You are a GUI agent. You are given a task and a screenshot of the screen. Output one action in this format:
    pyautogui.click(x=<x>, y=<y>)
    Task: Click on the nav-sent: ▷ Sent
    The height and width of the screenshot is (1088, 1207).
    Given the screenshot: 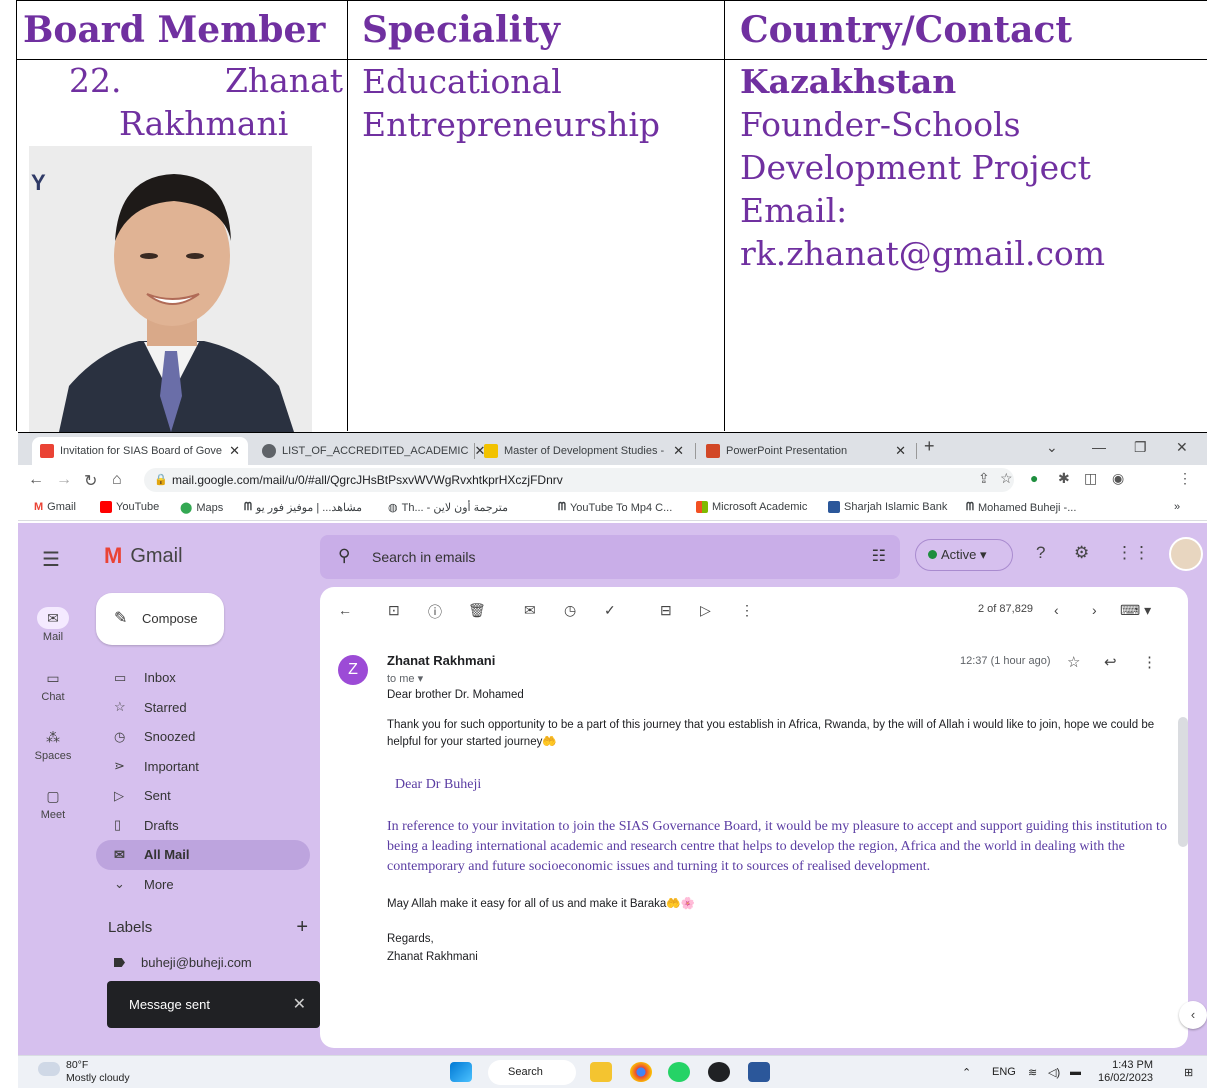 What is the action you would take?
    pyautogui.click(x=203, y=796)
    